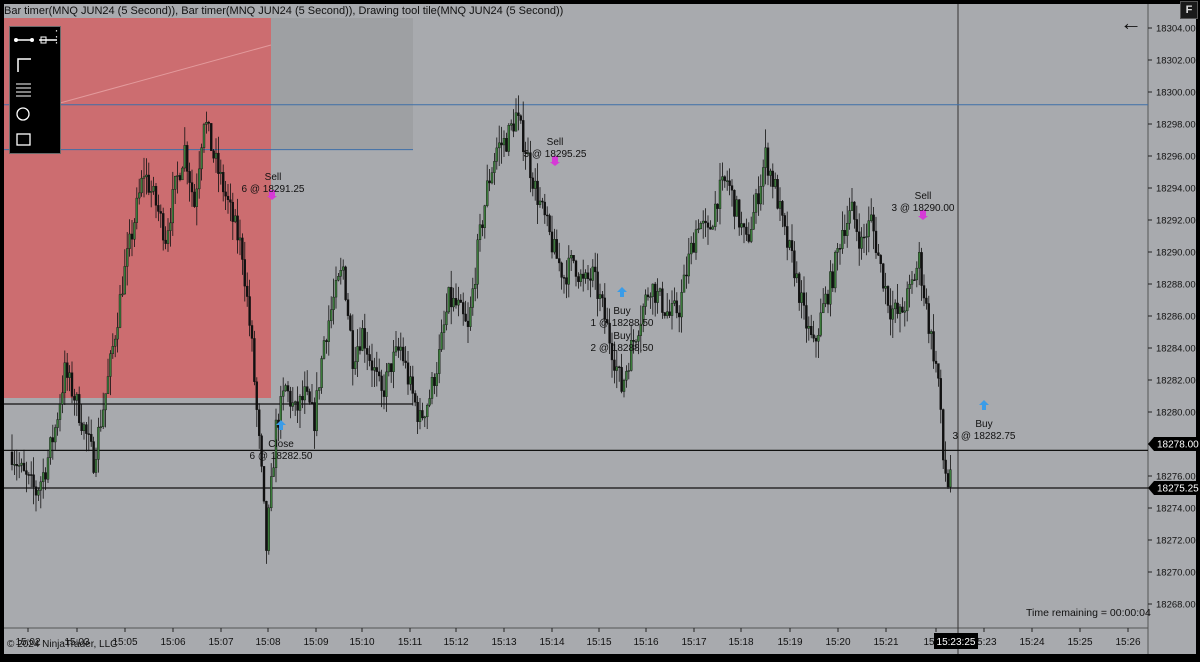  What do you see at coordinates (1176, 413) in the screenshot?
I see `price-tick-label: 18280.00` at bounding box center [1176, 413].